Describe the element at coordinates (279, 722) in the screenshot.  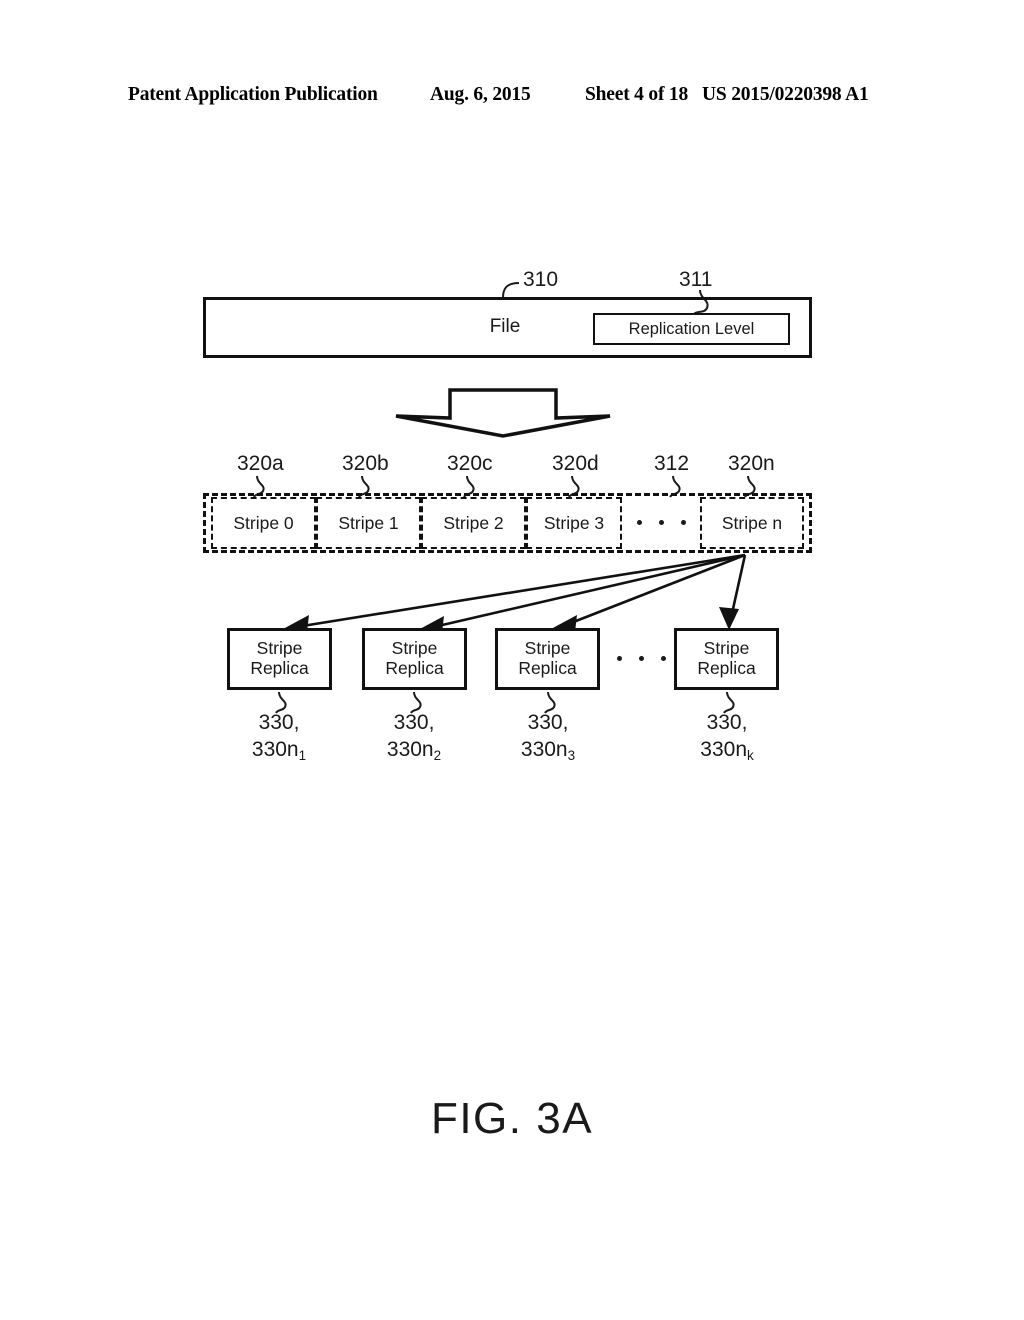
I see `ref-label-330n1-line1: 330,` at that location.